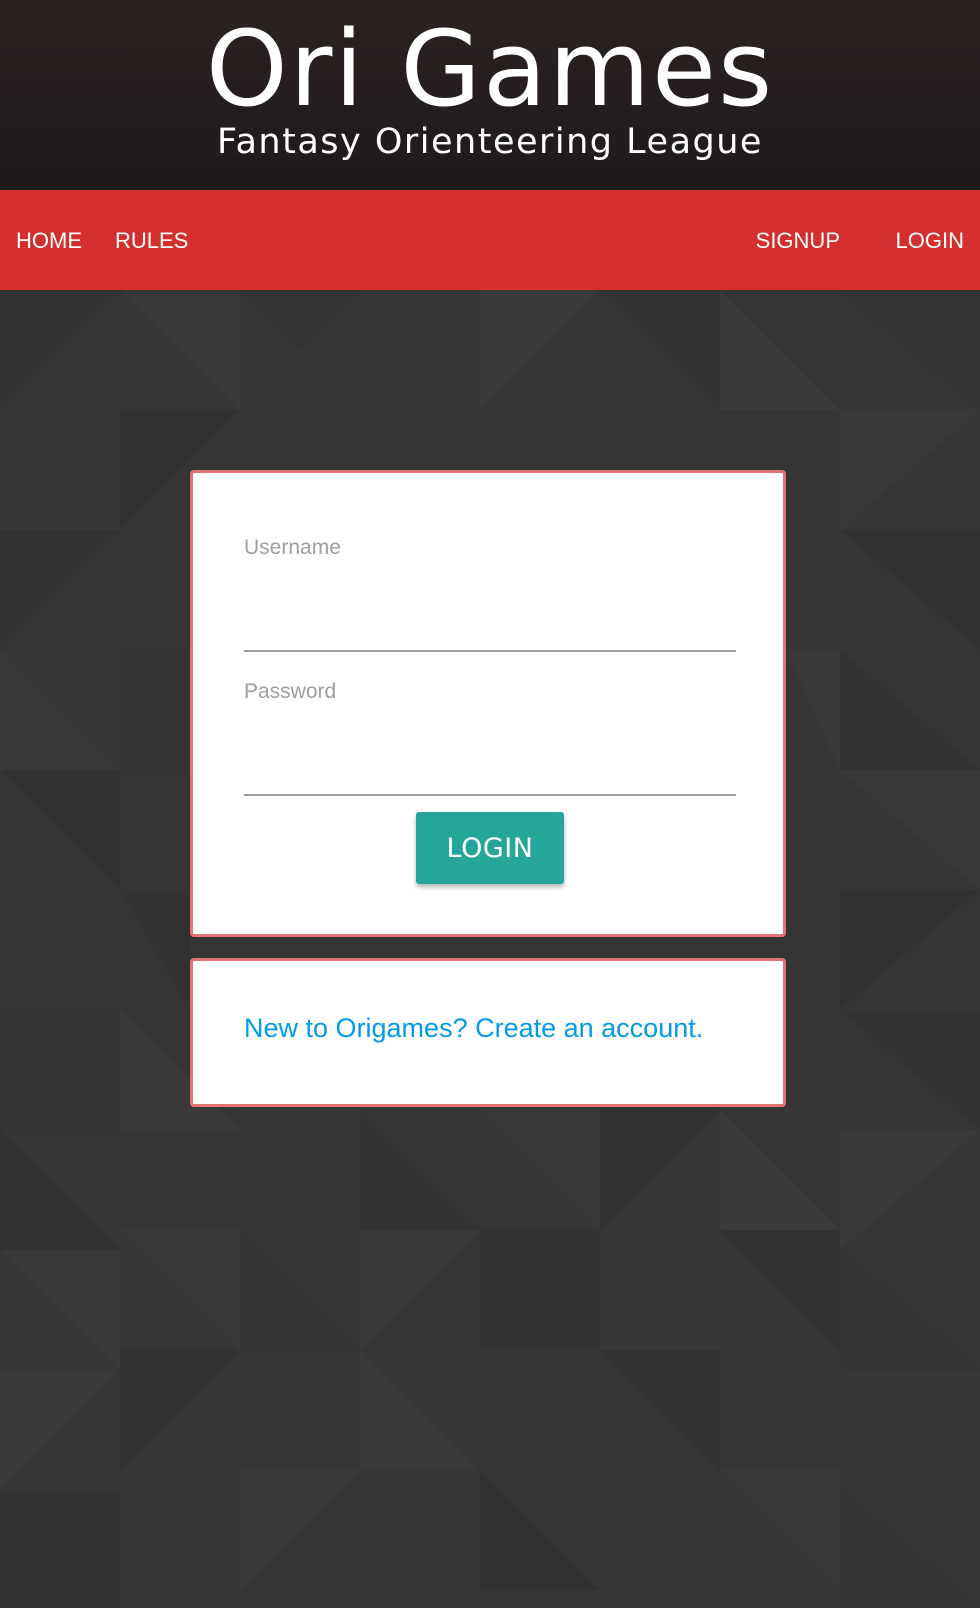  What do you see at coordinates (490, 142) in the screenshot?
I see `site-subtitle: Fantasy Orienteering League` at bounding box center [490, 142].